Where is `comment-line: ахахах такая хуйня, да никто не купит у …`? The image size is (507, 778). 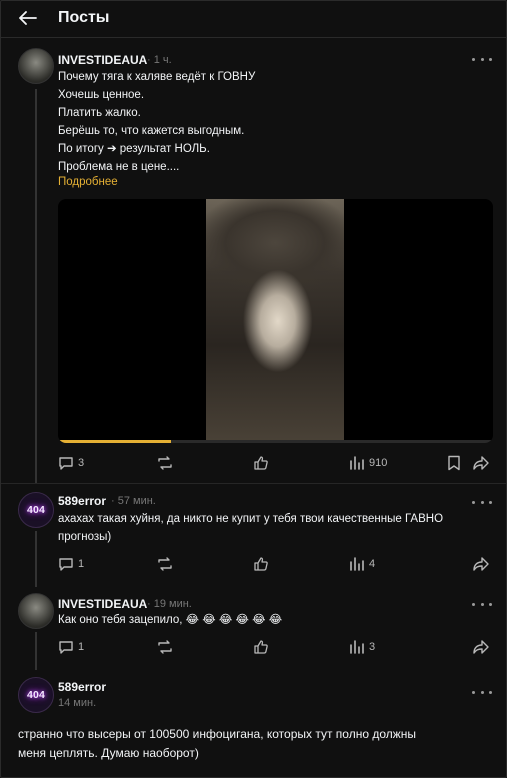 comment-line: ахахах такая хуйня, да никто не купит у … is located at coordinates (251, 519).